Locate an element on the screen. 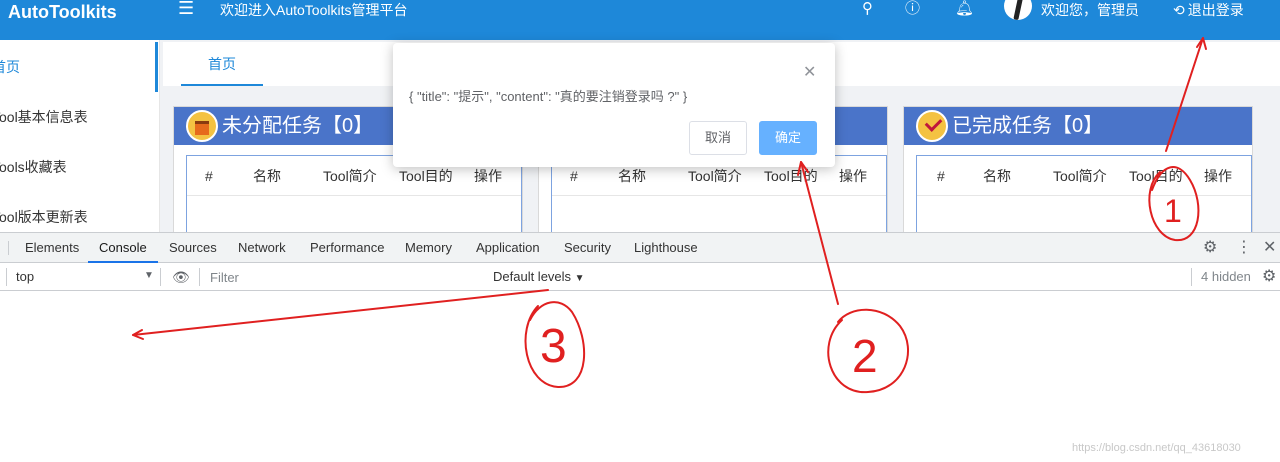 This screenshot has width=1280, height=462. menu-toggle-icon: ☰ is located at coordinates (189, 9).